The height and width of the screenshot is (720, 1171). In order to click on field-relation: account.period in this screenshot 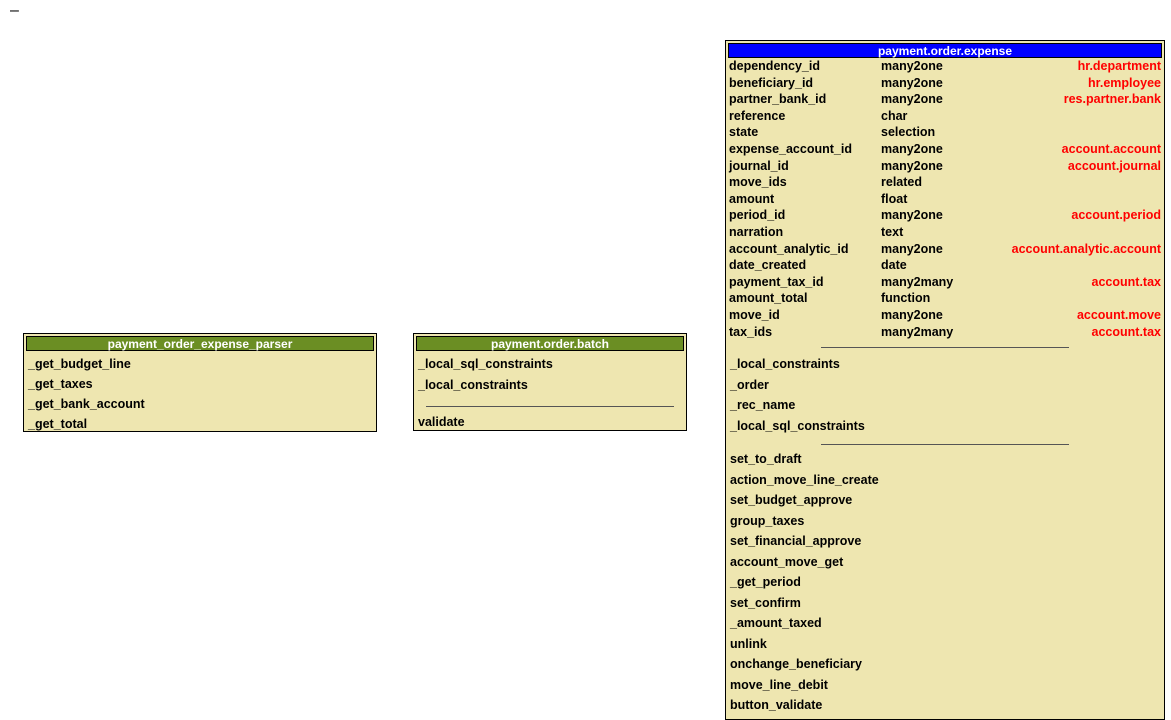, I will do `click(1116, 215)`.